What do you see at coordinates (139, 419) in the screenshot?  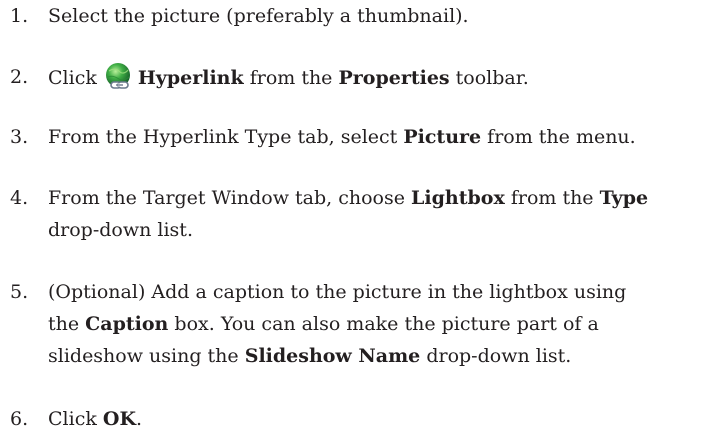 I see `step-6-period: .` at bounding box center [139, 419].